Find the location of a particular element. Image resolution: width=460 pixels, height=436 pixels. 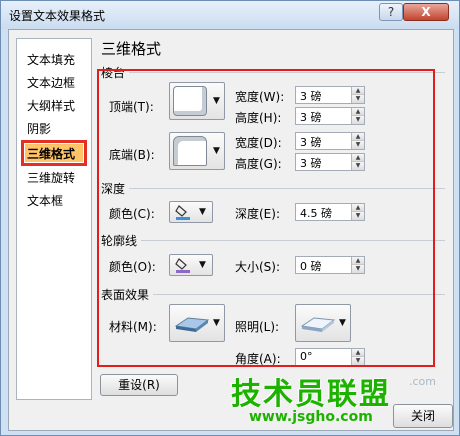

bevel-top-dropdown: ▼ is located at coordinates (197, 101).